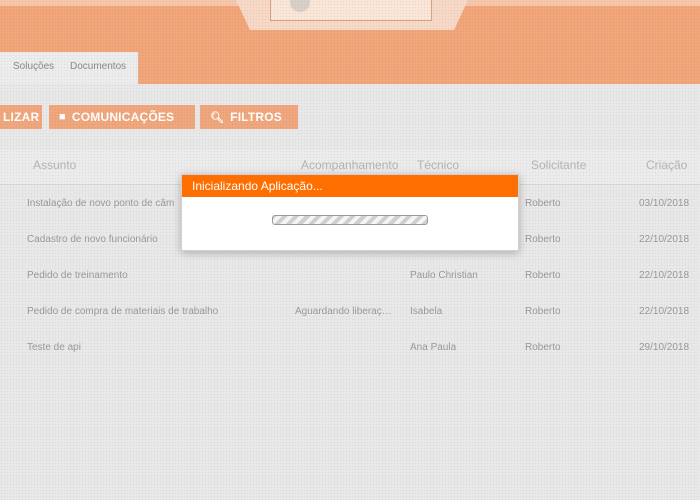 The height and width of the screenshot is (500, 700). What do you see at coordinates (54, 165) in the screenshot?
I see `column-header-assunto: Assunto` at bounding box center [54, 165].